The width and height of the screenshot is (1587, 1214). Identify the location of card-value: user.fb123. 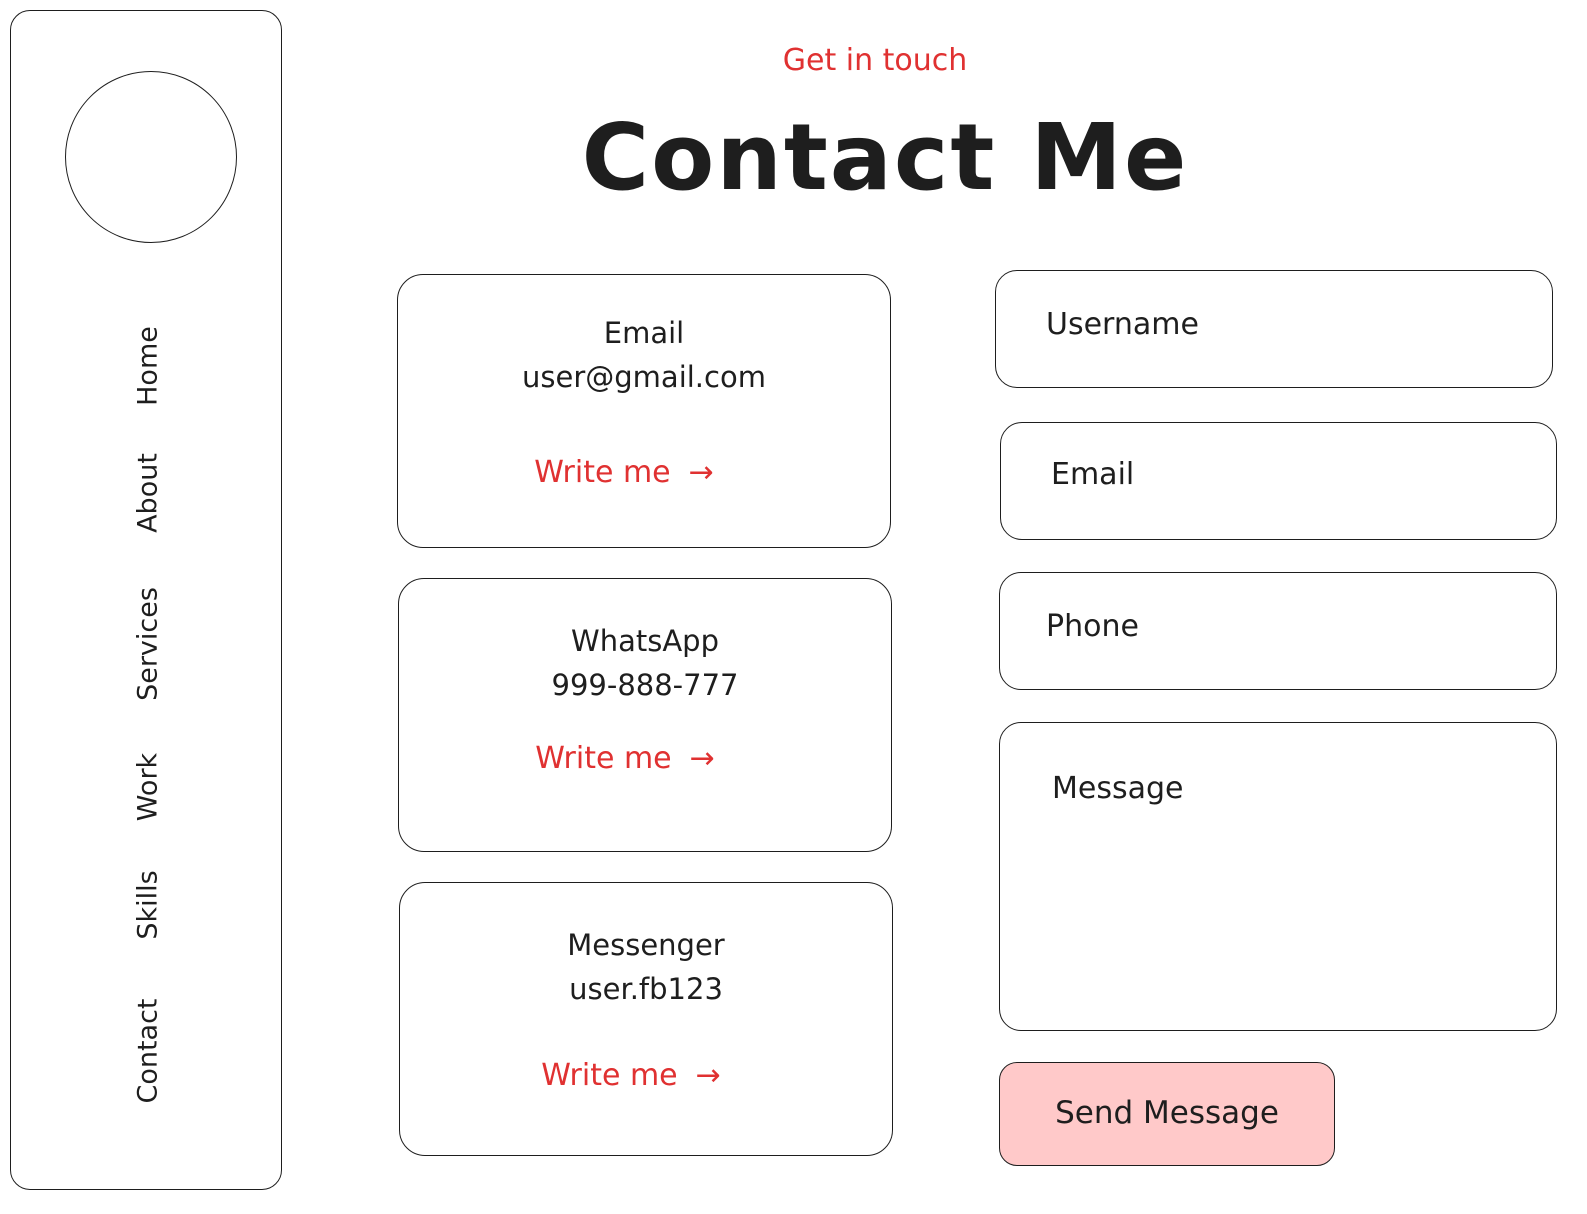
(646, 989).